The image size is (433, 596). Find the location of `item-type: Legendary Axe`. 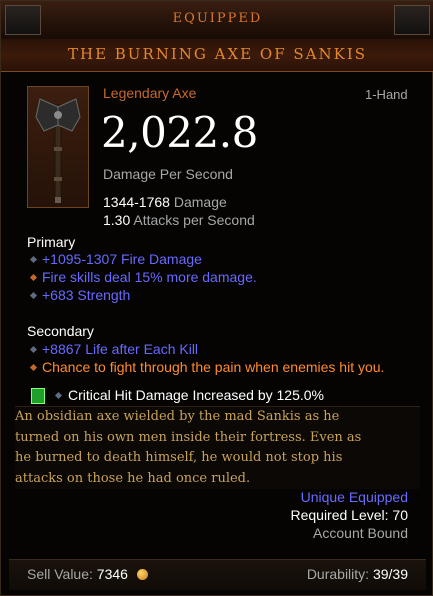

item-type: Legendary Axe is located at coordinates (150, 93).